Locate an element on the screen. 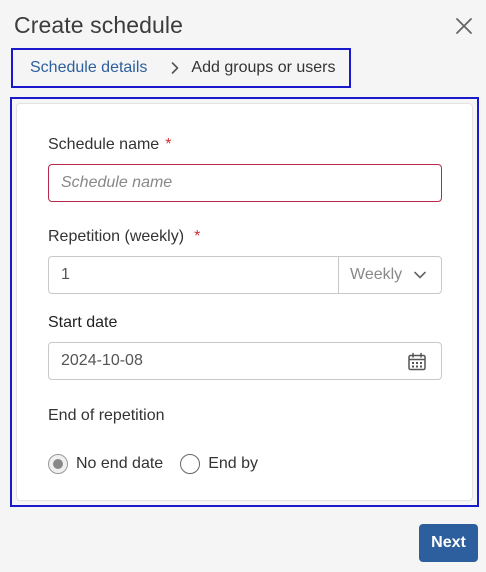 This screenshot has width=486, height=572. radio-end-by: End by is located at coordinates (219, 464).